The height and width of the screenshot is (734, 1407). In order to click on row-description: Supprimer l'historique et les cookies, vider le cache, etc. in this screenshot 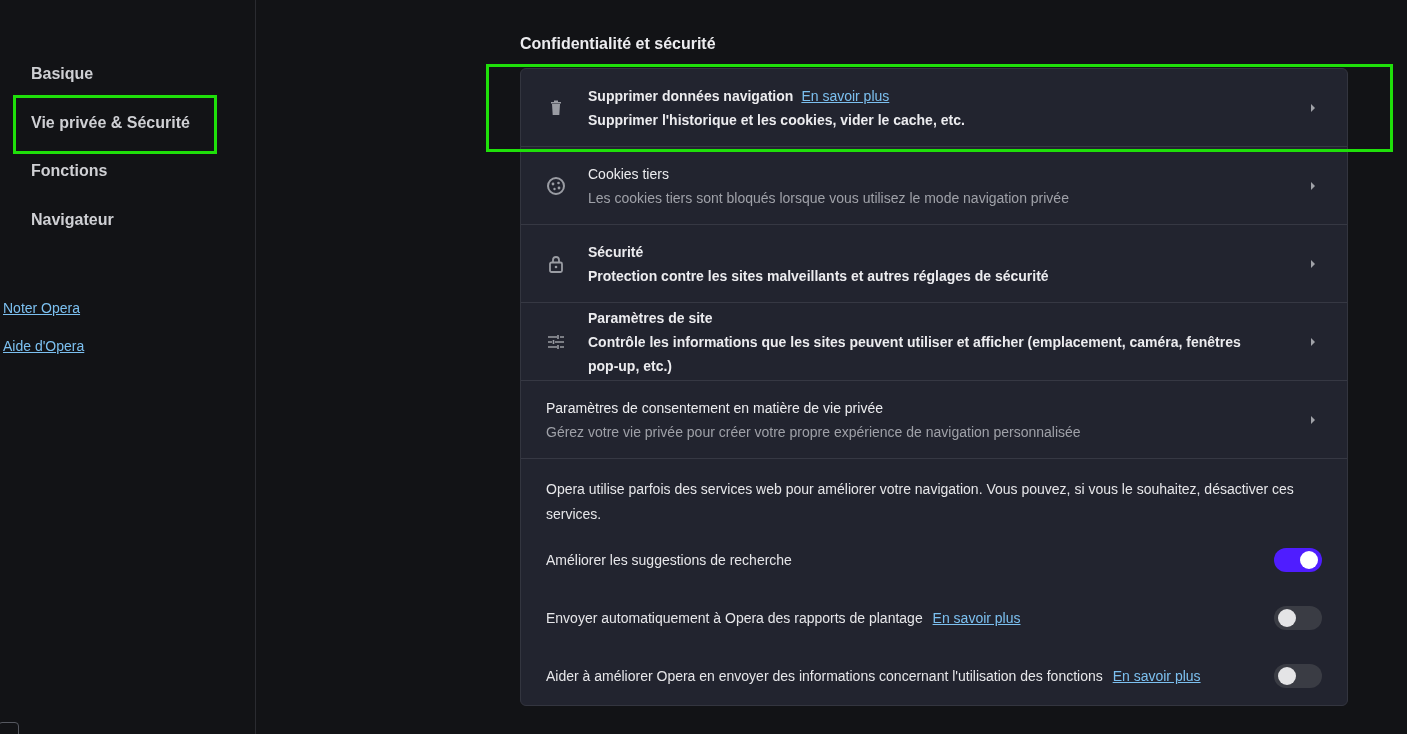, I will do `click(777, 120)`.